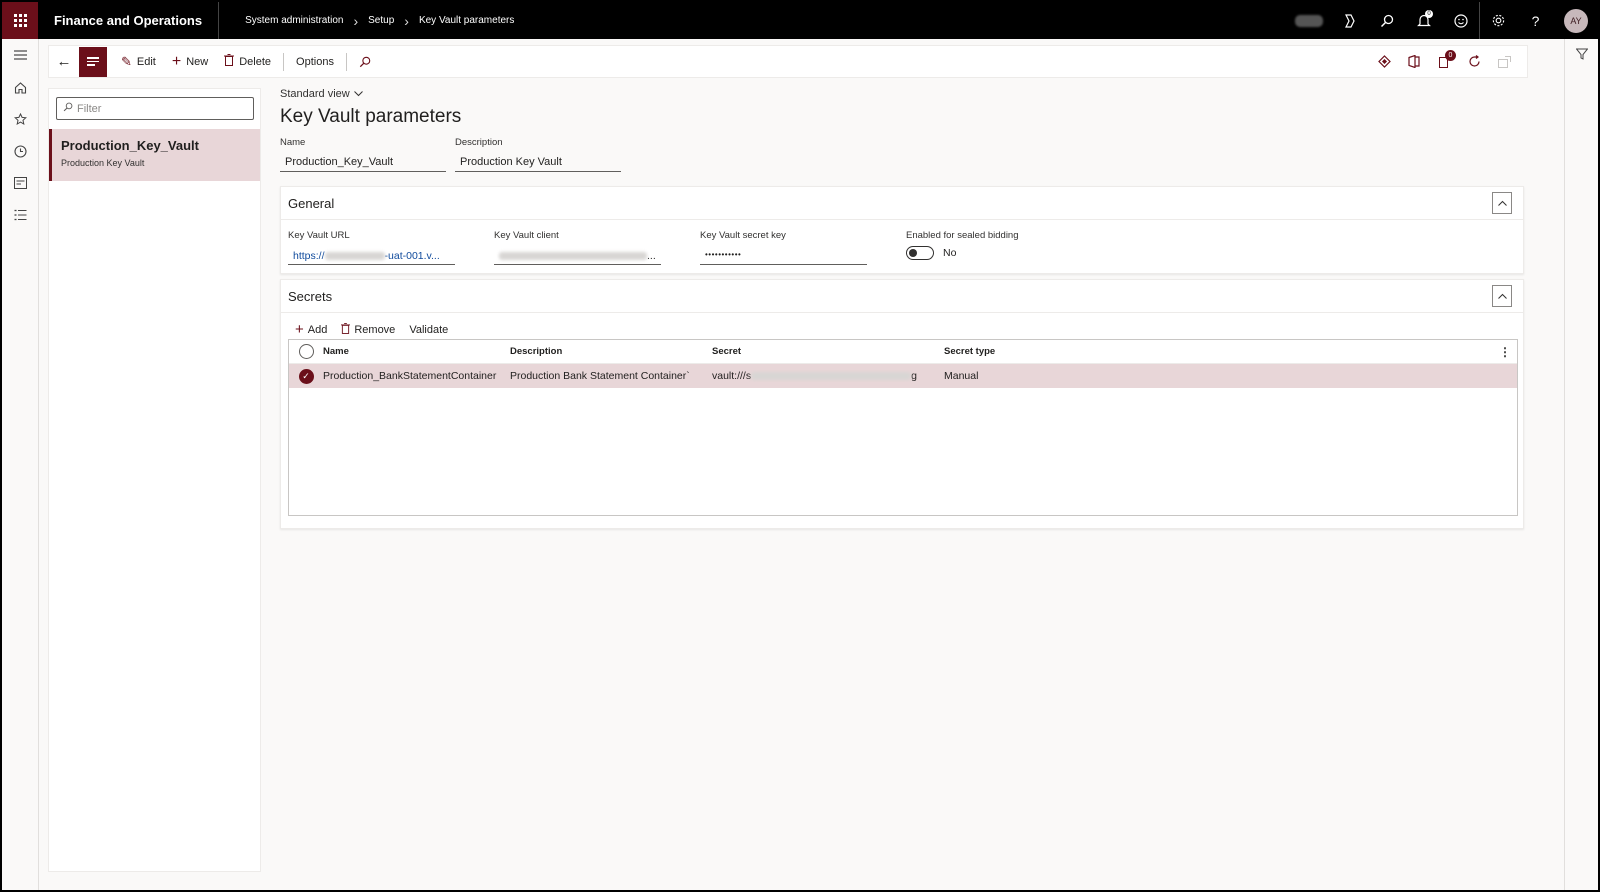 The width and height of the screenshot is (1600, 892). I want to click on list-view-button, so click(93, 61).